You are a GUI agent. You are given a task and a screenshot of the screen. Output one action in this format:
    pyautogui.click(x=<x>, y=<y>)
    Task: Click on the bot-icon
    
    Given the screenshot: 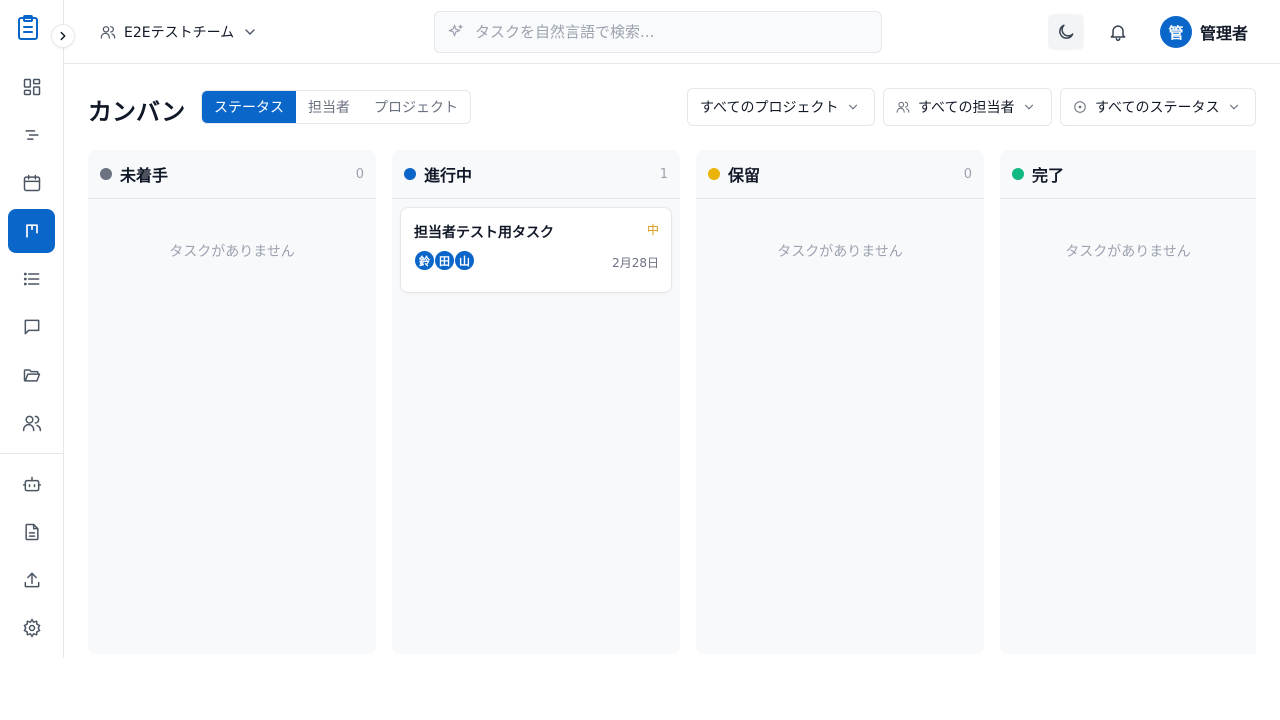 What is the action you would take?
    pyautogui.click(x=31, y=484)
    